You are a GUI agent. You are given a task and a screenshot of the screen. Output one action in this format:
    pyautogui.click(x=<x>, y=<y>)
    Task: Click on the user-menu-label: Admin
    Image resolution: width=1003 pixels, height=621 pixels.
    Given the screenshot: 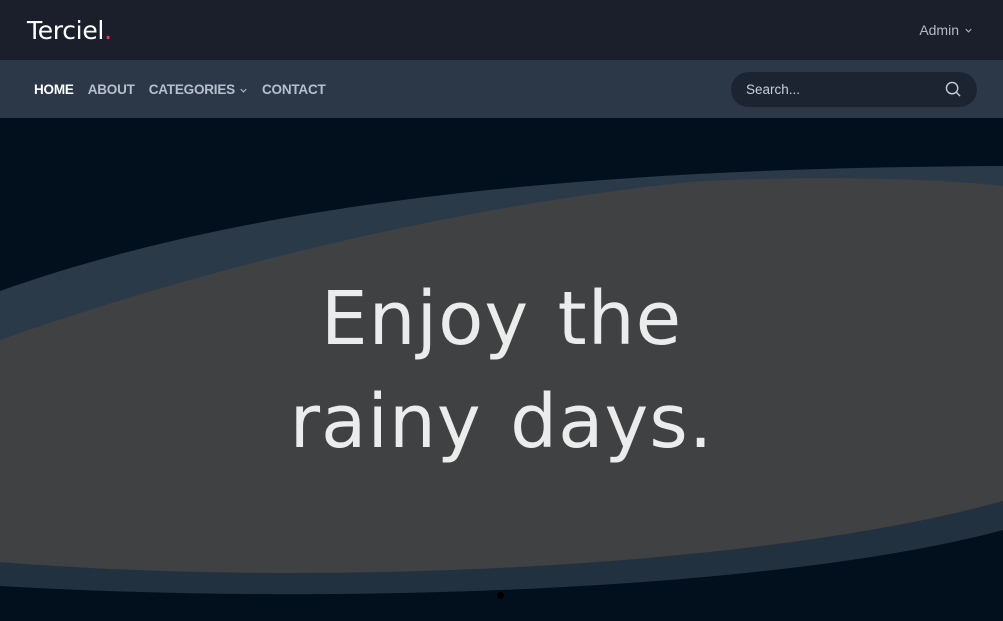 What is the action you would take?
    pyautogui.click(x=939, y=30)
    